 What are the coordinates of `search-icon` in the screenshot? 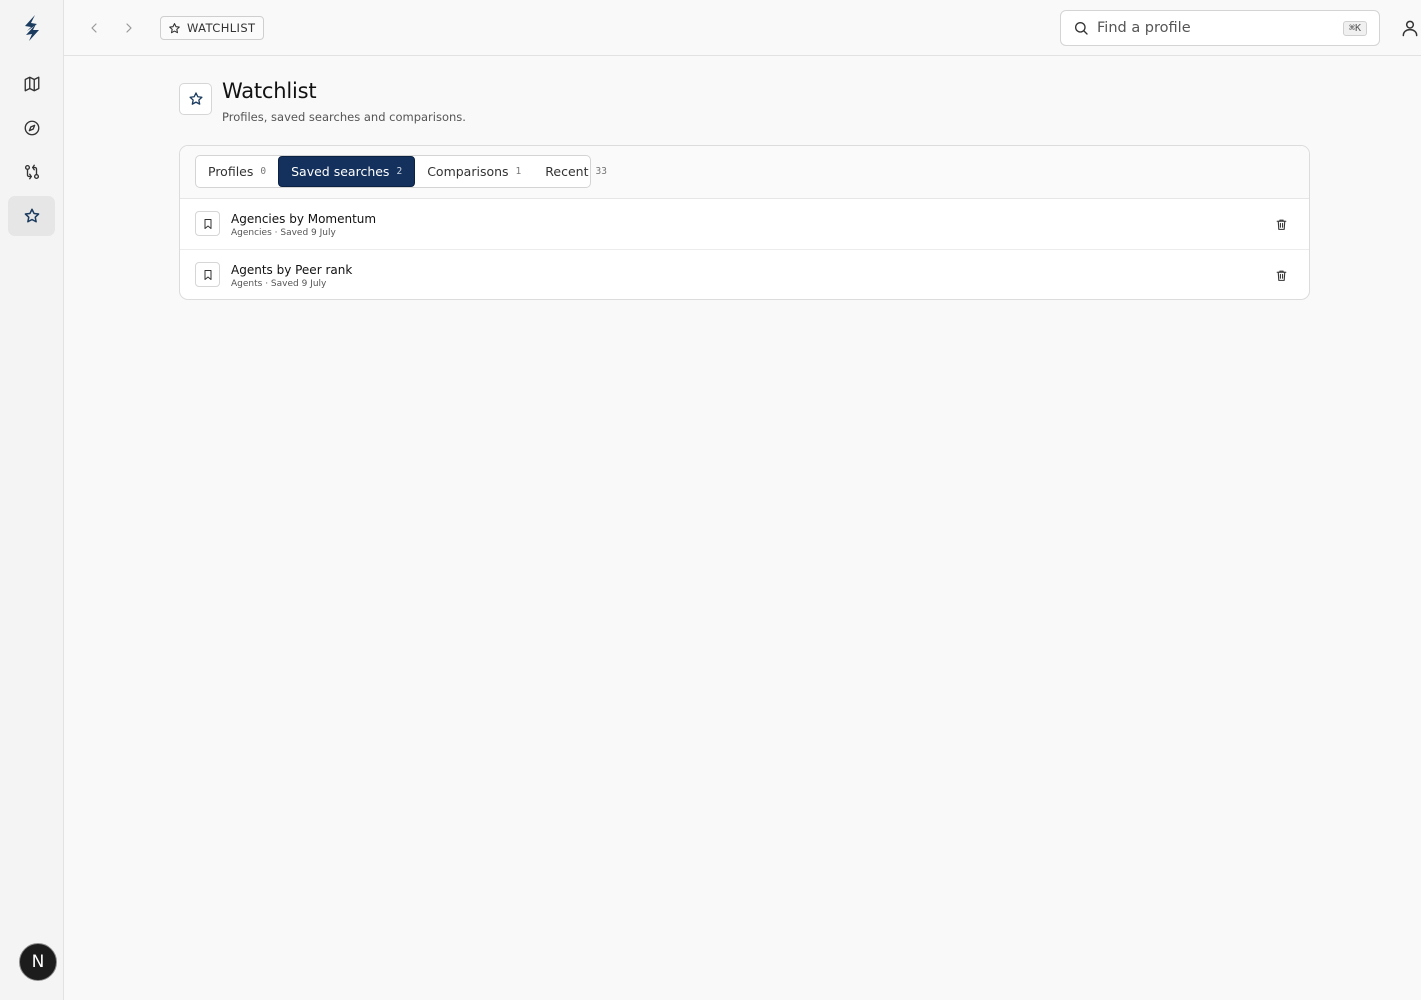 It's located at (1081, 28).